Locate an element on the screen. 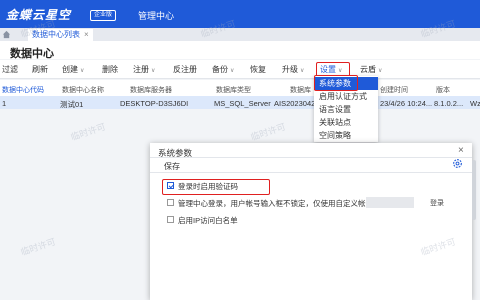 The width and height of the screenshot is (480, 300). save-button: 保存 is located at coordinates (172, 166).